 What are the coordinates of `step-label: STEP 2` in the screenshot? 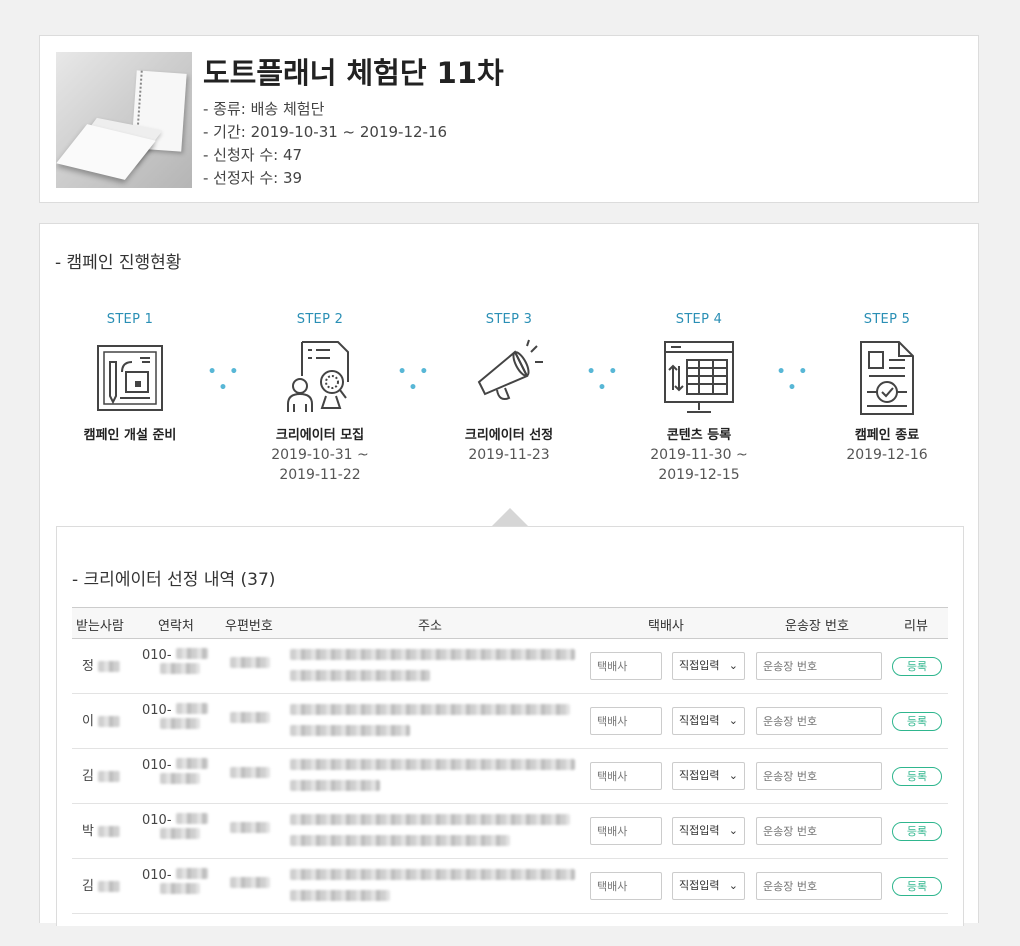 It's located at (320, 319).